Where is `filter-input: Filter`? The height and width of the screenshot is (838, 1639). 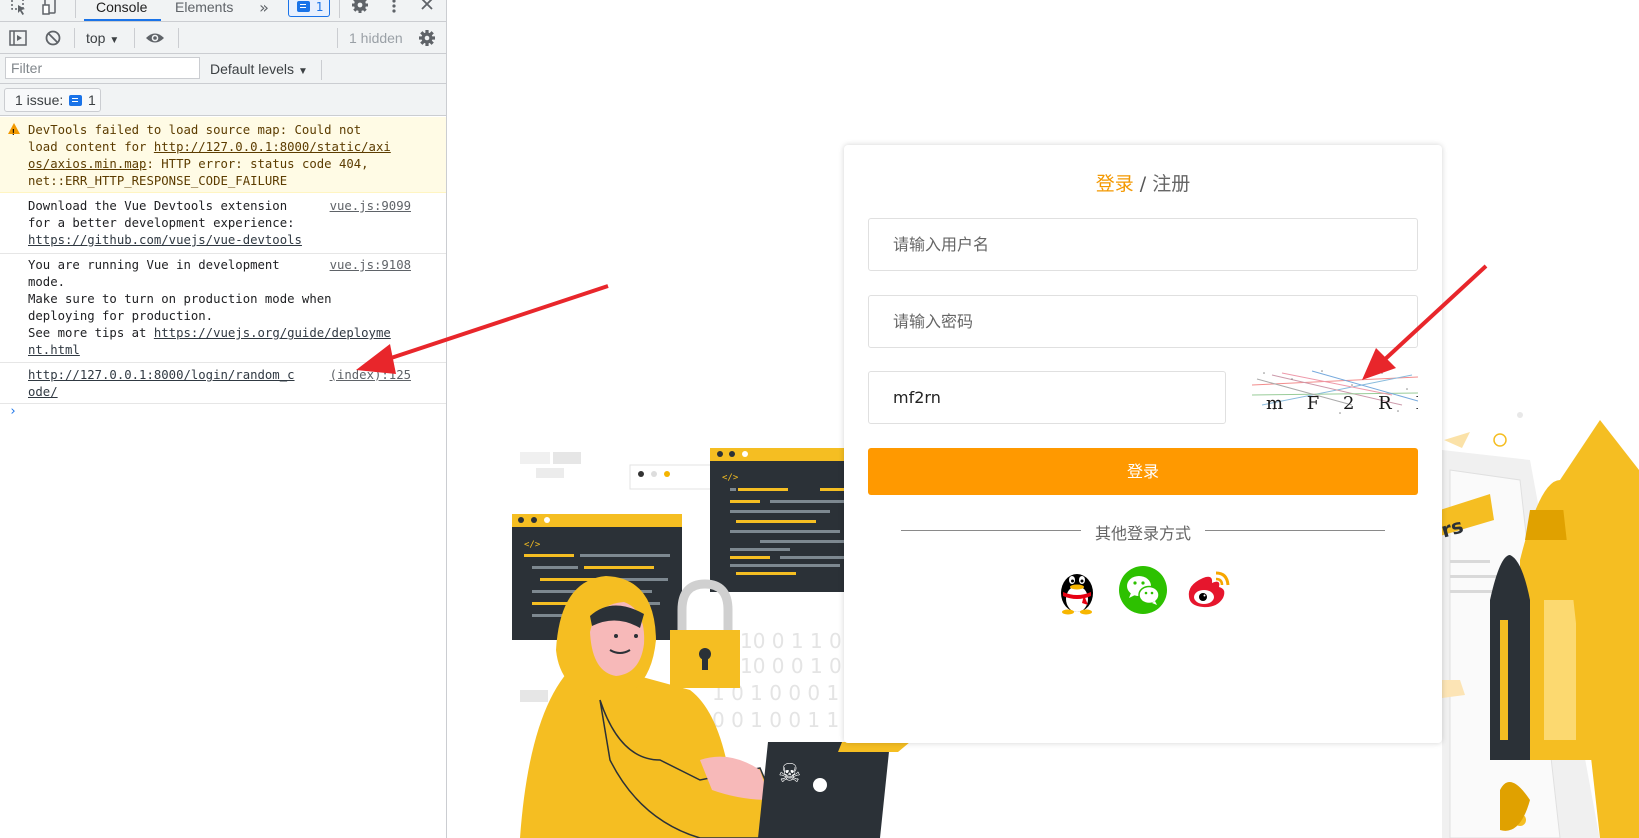
filter-input: Filter is located at coordinates (102, 68).